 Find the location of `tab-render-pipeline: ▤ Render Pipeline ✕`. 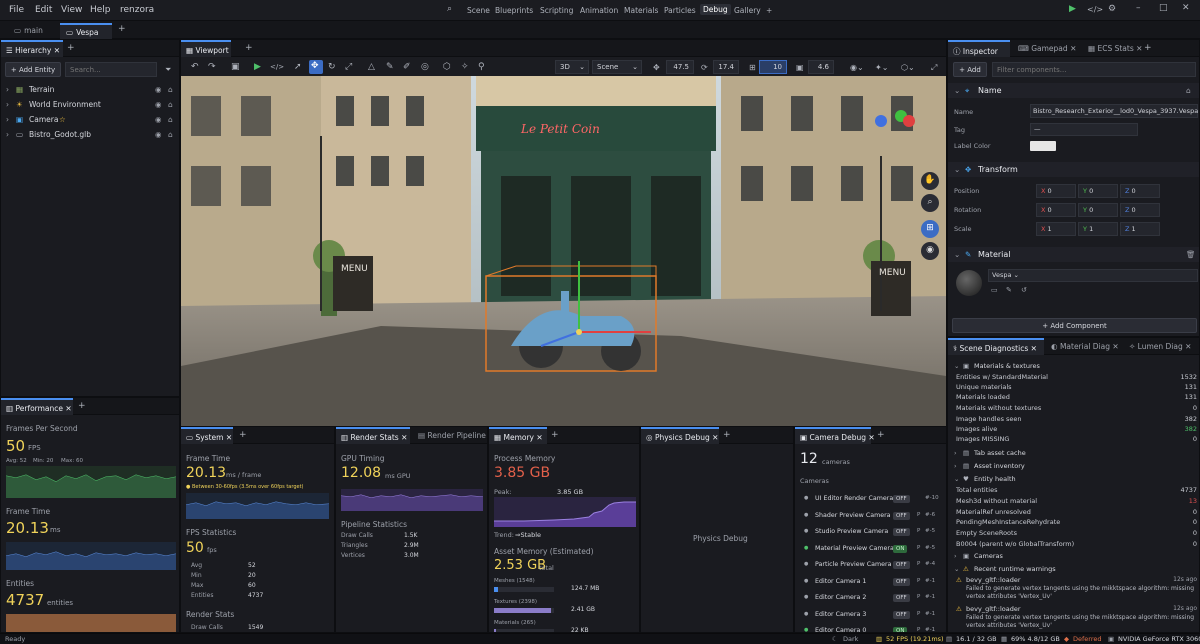

tab-render-pipeline: ▤ Render Pipeline ✕ is located at coordinates (450, 435).